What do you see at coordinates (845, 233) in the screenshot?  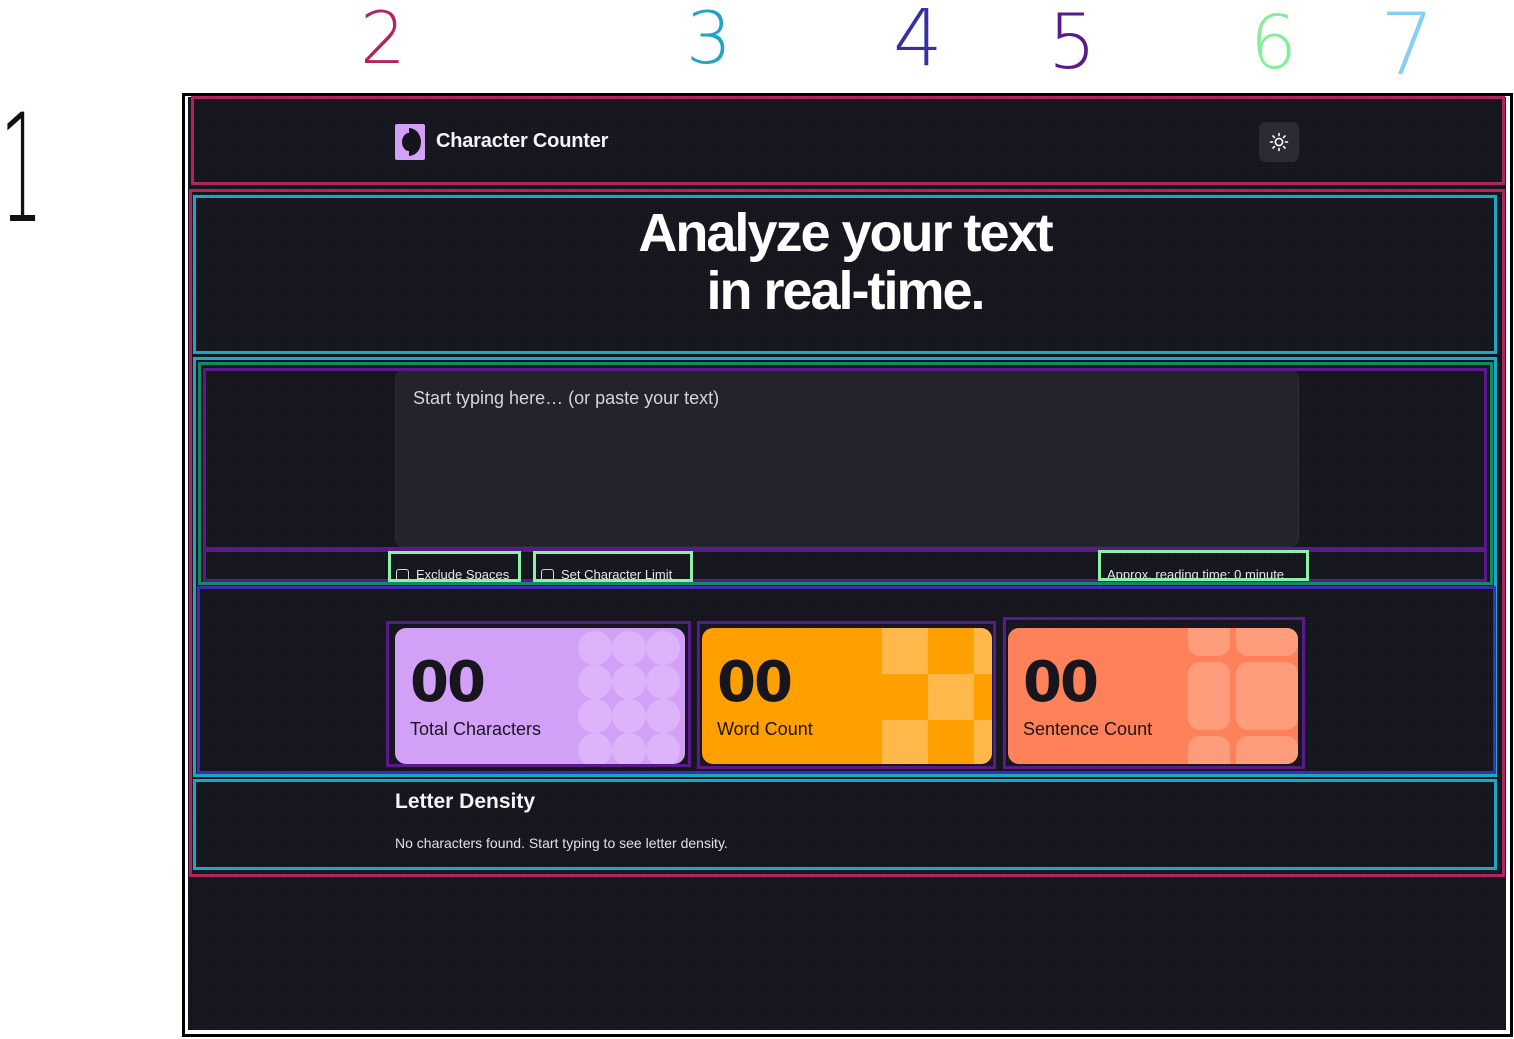 I see `hero-line-1: Analyze your text` at bounding box center [845, 233].